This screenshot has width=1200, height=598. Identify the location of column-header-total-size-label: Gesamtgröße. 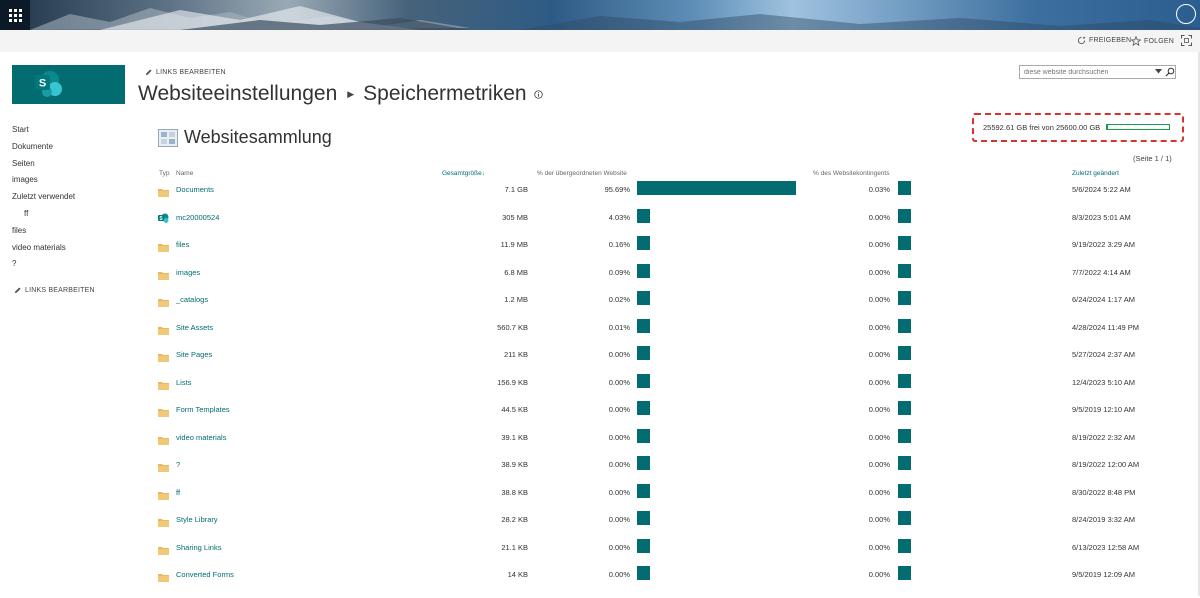
(462, 173).